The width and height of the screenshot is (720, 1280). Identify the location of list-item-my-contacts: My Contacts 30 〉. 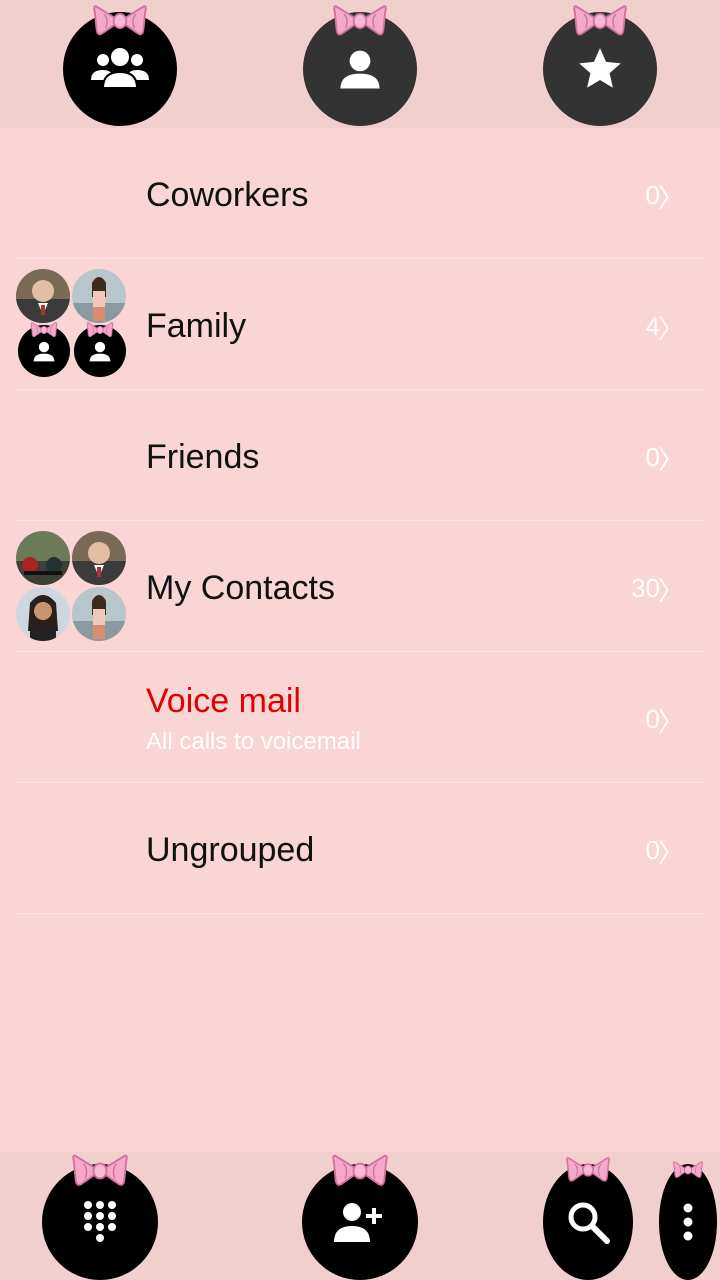
(360, 586).